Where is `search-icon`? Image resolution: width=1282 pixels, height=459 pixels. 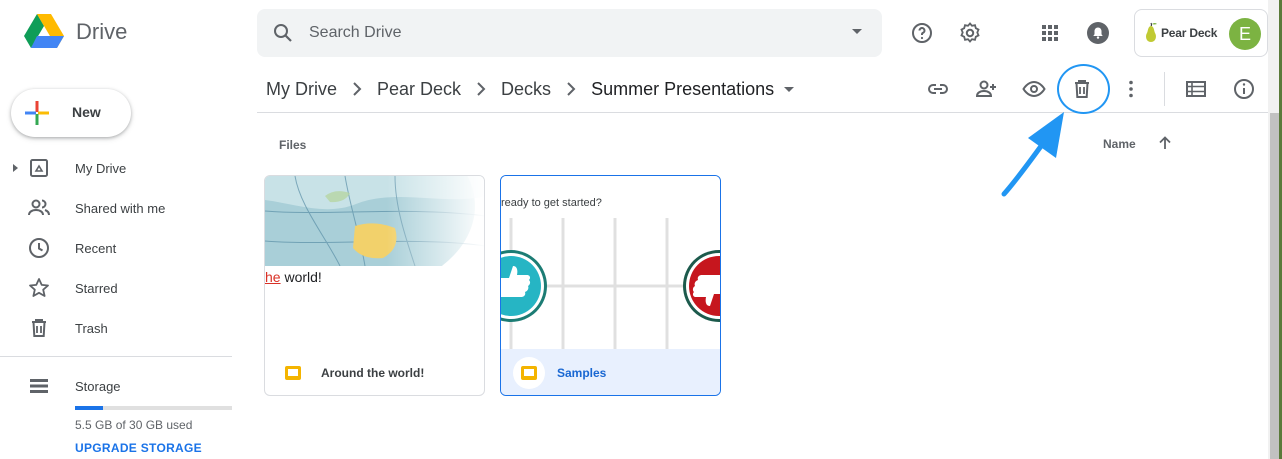
search-icon is located at coordinates (283, 33).